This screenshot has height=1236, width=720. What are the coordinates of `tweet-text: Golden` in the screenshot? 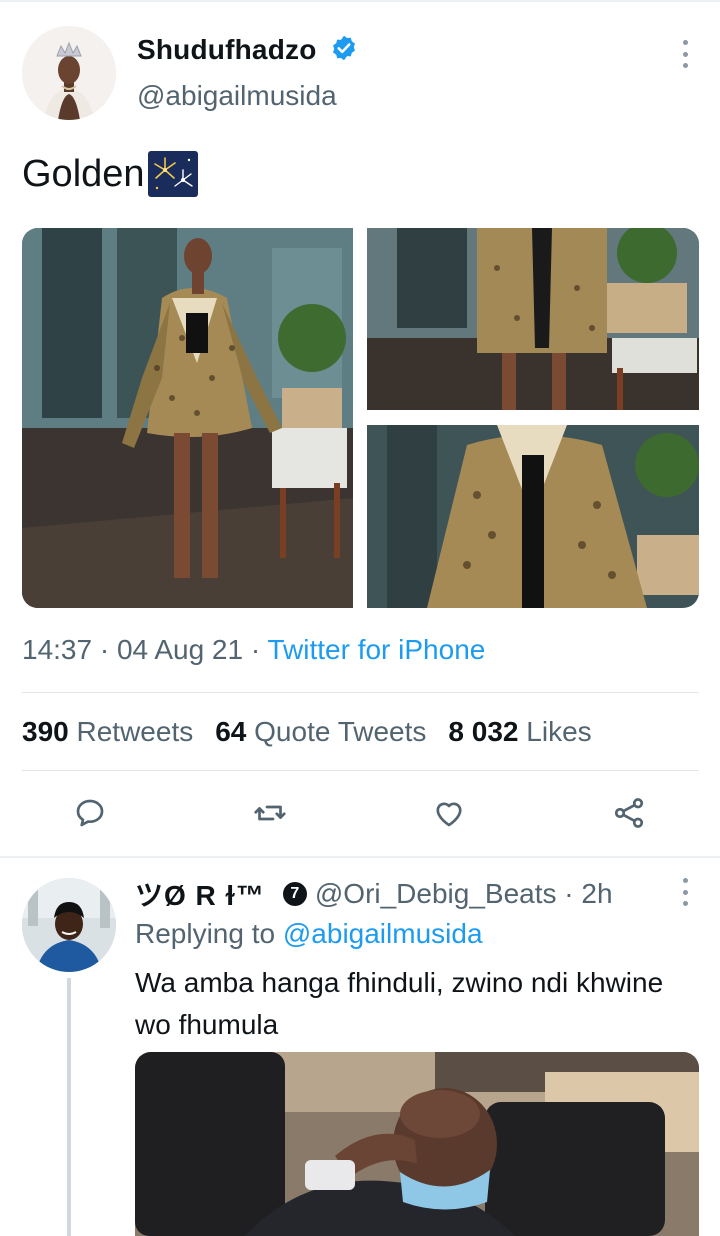 It's located at (110, 174).